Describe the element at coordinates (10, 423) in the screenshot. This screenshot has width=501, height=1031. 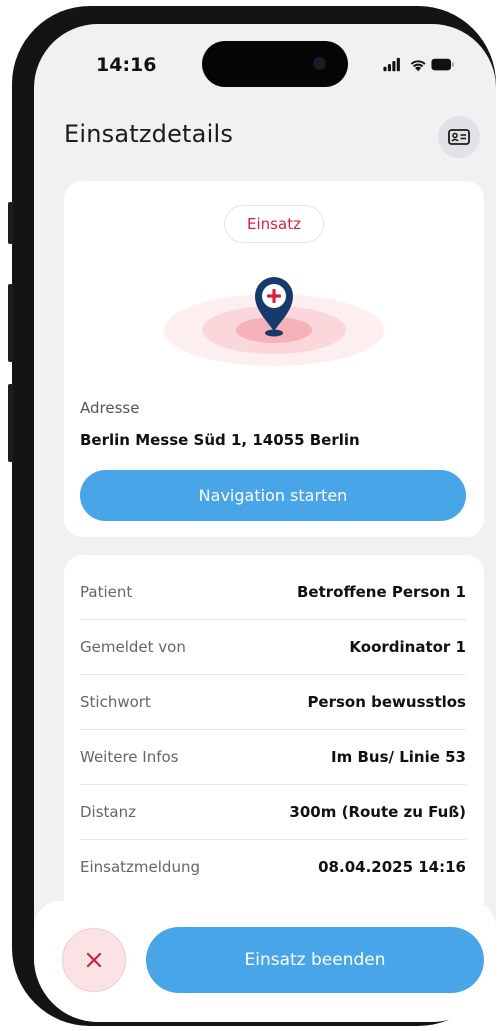
I see `volume-down-button` at that location.